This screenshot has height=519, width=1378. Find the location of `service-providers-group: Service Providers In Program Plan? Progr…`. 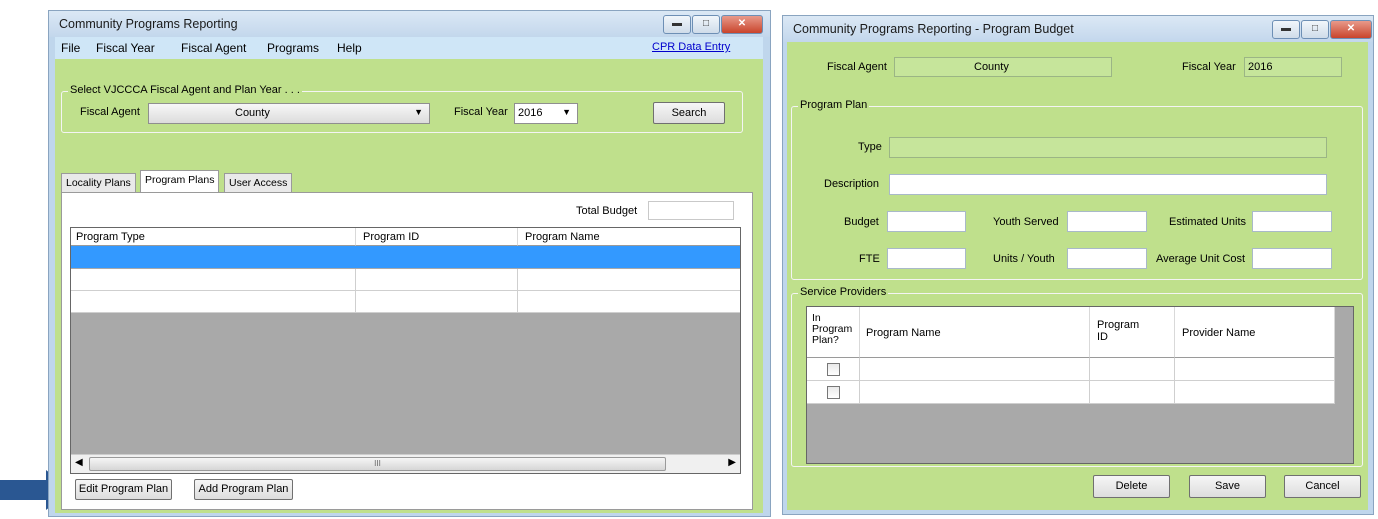

service-providers-group: Service Providers In Program Plan? Progr… is located at coordinates (1077, 376).